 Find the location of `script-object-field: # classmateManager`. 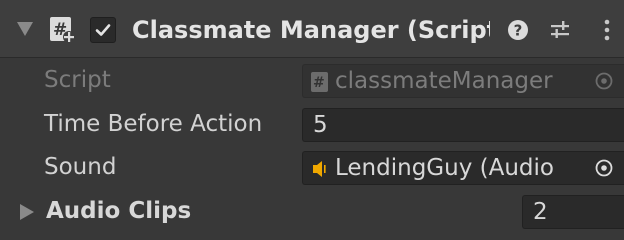

script-object-field: # classmateManager is located at coordinates (463, 81).